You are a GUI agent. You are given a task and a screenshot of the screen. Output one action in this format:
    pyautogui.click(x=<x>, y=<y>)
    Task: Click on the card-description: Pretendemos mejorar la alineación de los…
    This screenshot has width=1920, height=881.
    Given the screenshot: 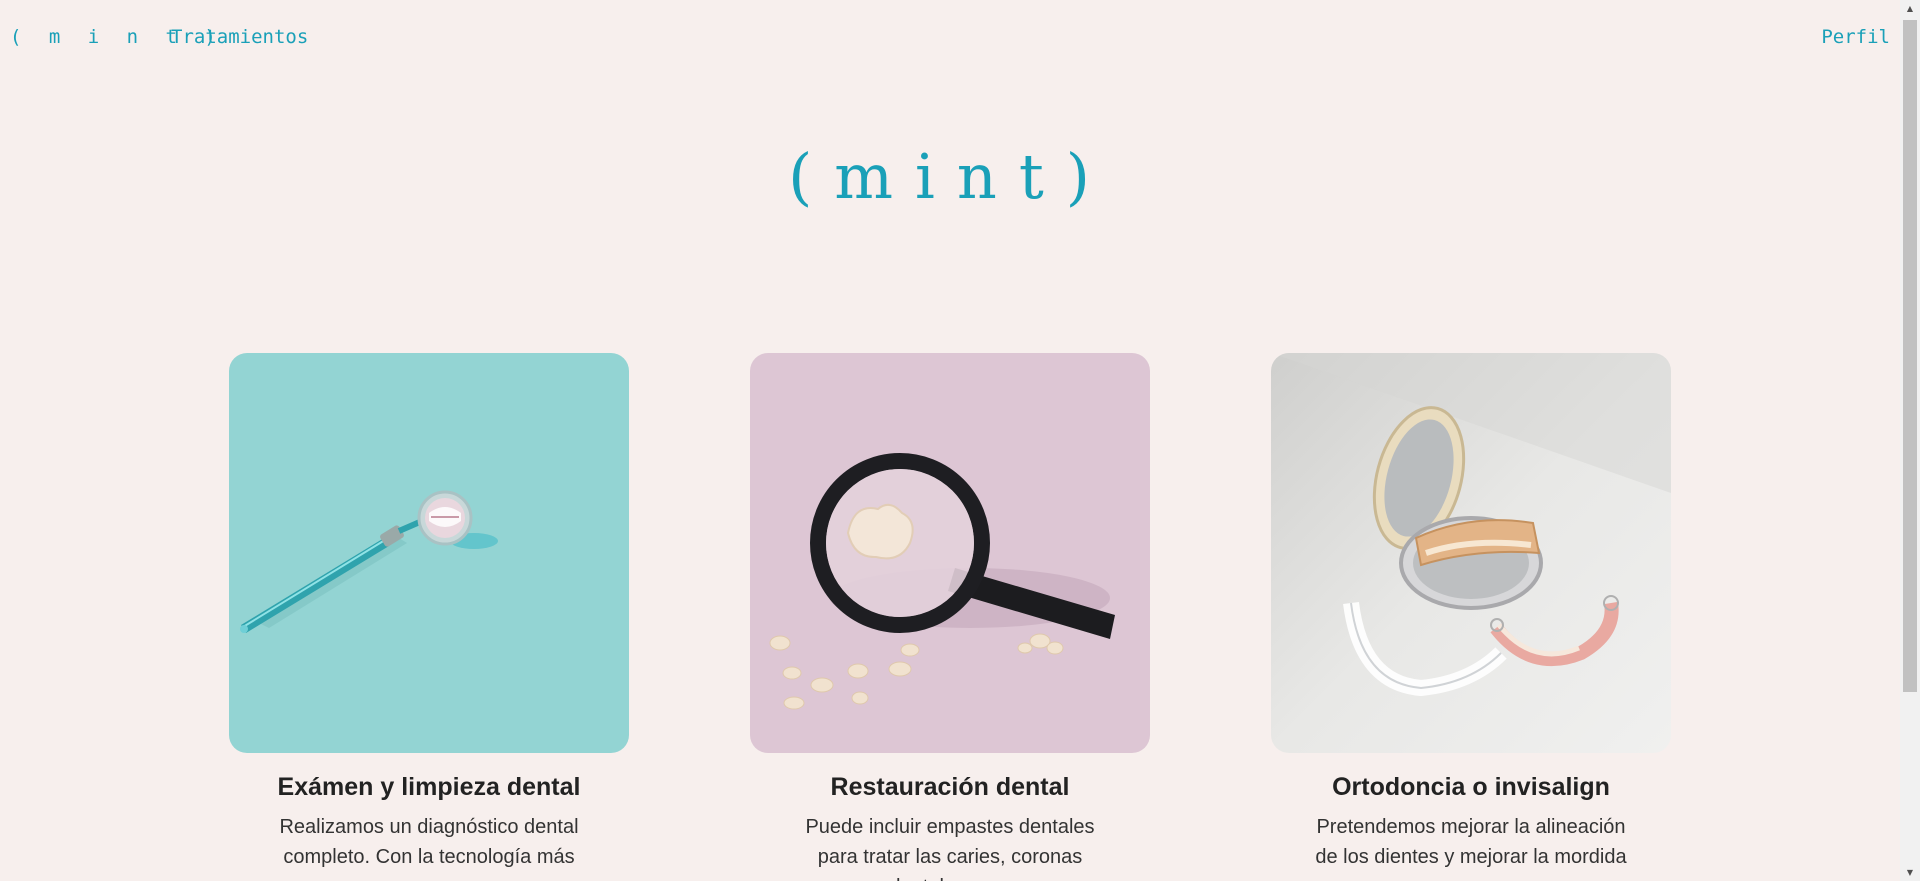 What is the action you would take?
    pyautogui.click(x=1471, y=848)
    